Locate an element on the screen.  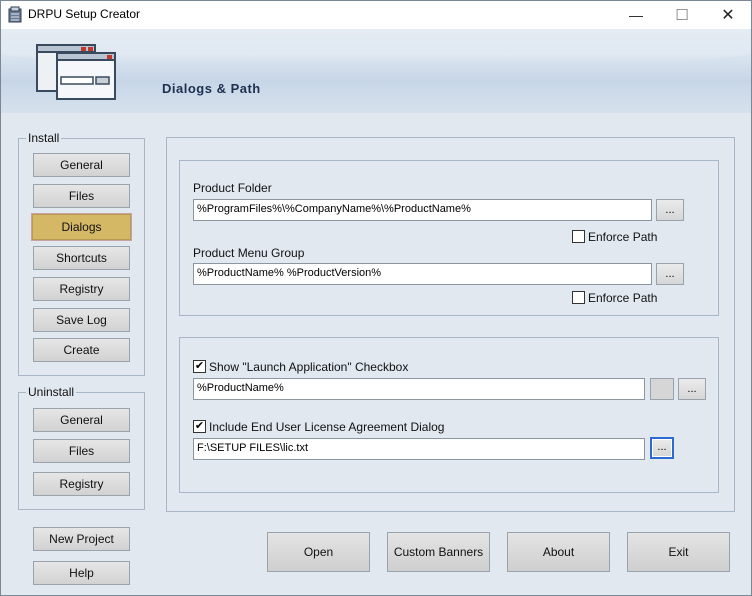
uninstall-group-label: Uninstall is located at coordinates (51, 392).